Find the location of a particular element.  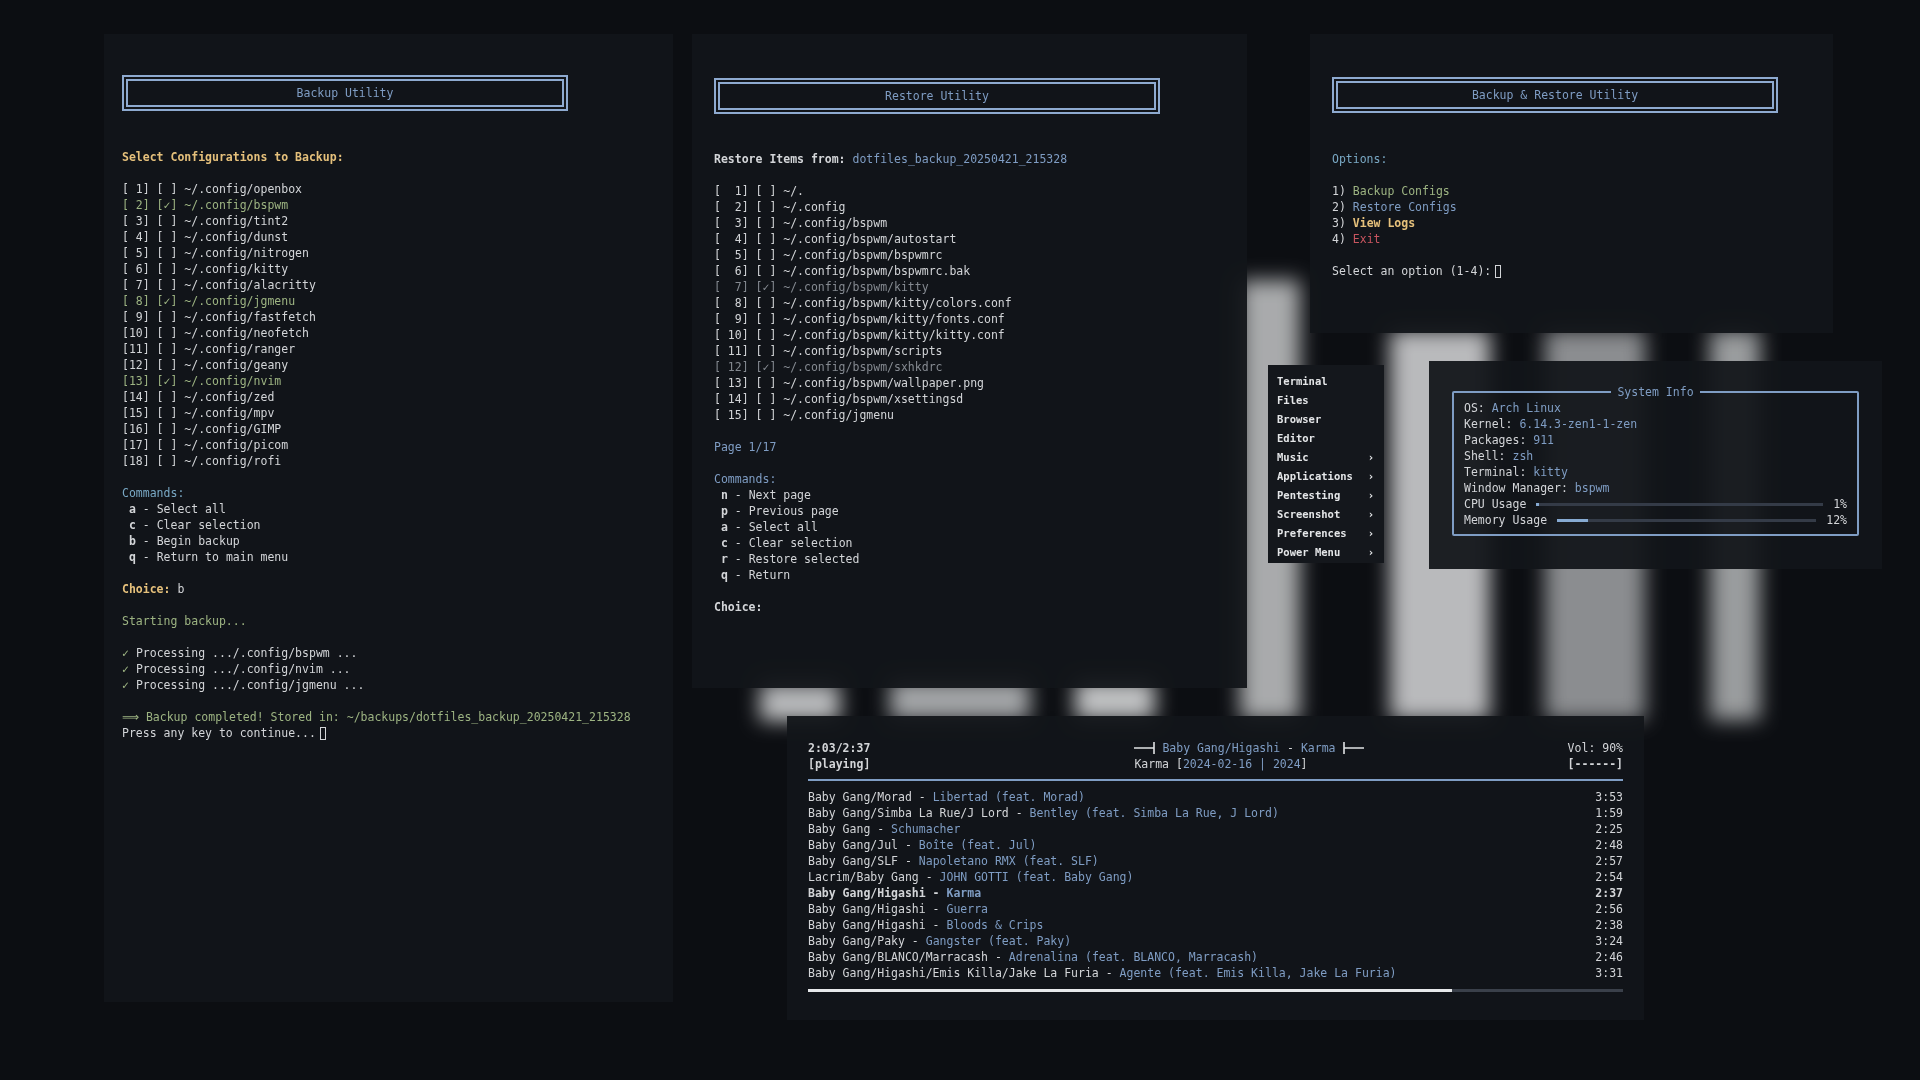

config-item: [ 14] [ ] ~/.config/bspwm/xsettingsd is located at coordinates (839, 399).